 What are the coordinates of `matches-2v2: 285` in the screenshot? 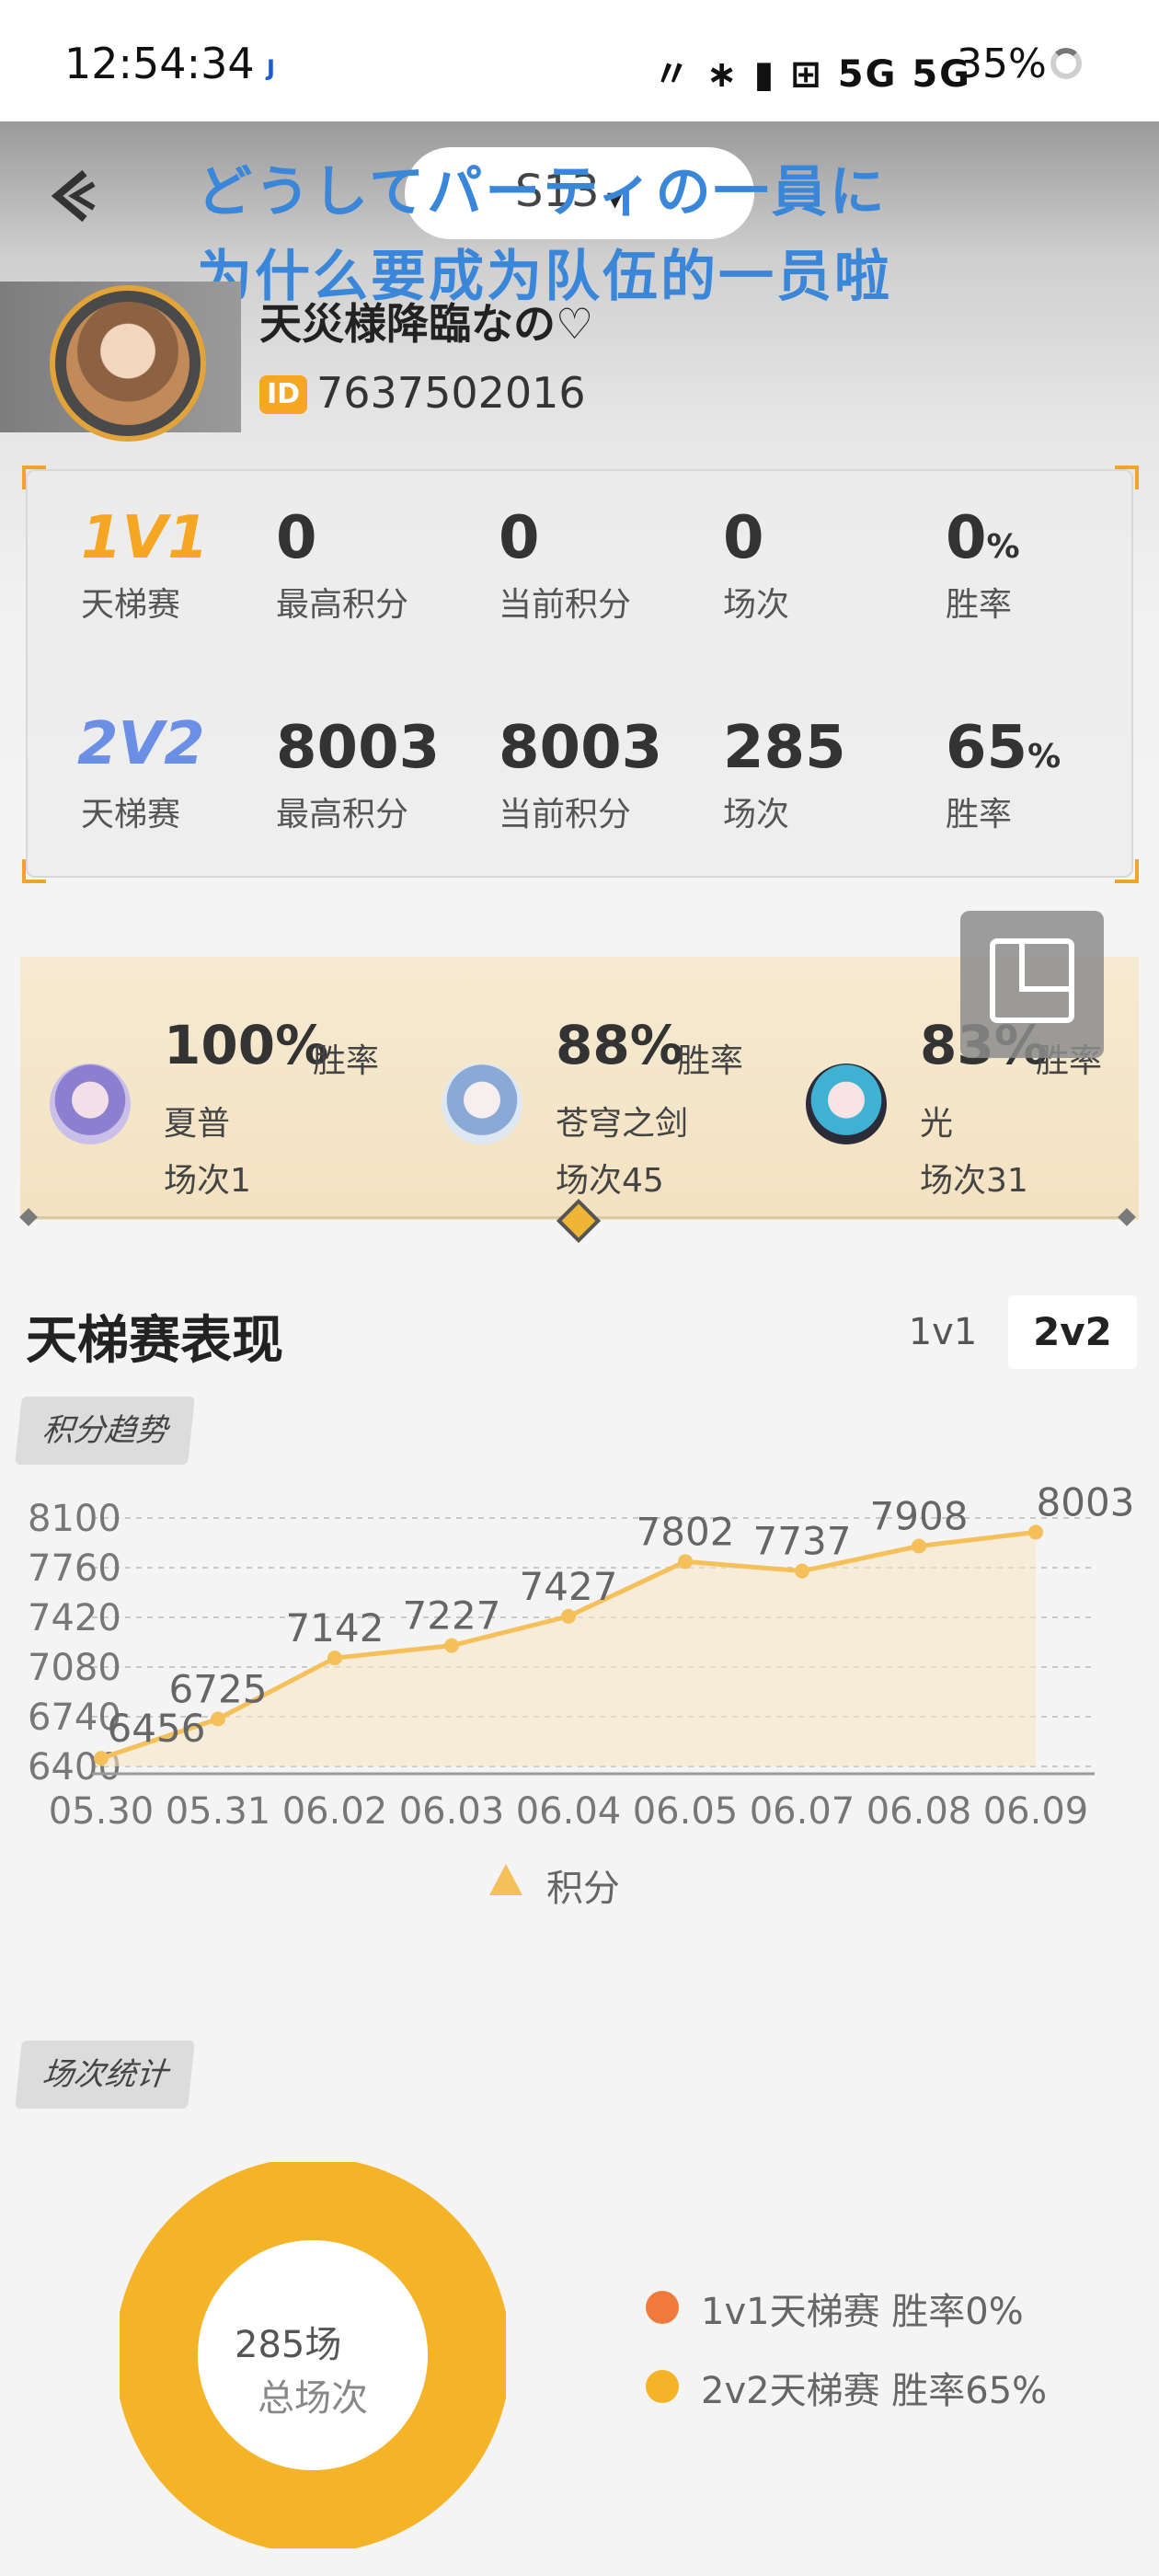 It's located at (784, 748).